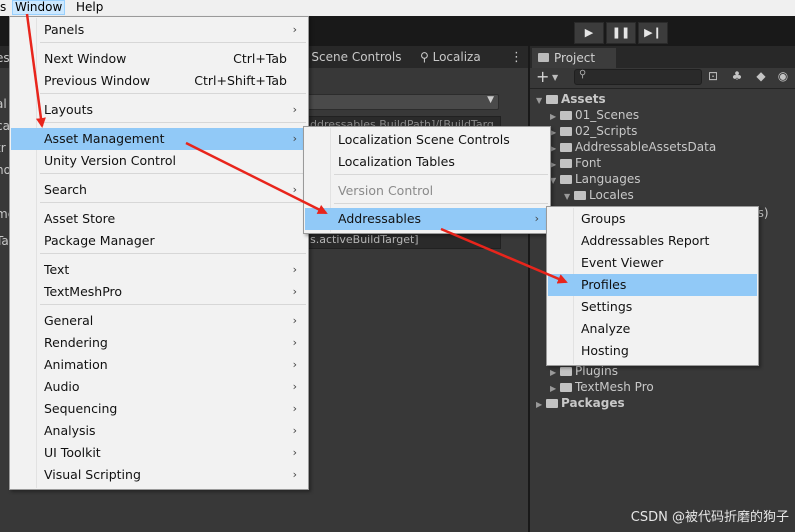 Image resolution: width=795 pixels, height=532 pixels. What do you see at coordinates (159, 241) in the screenshot?
I see `menu-item-package-manager: Package Manager` at bounding box center [159, 241].